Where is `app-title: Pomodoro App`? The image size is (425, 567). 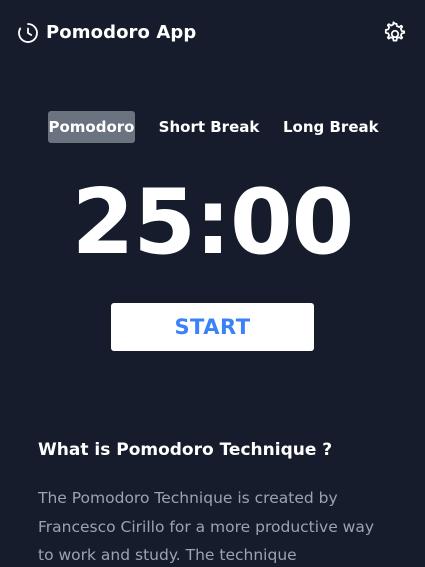
app-title: Pomodoro App is located at coordinates (121, 32).